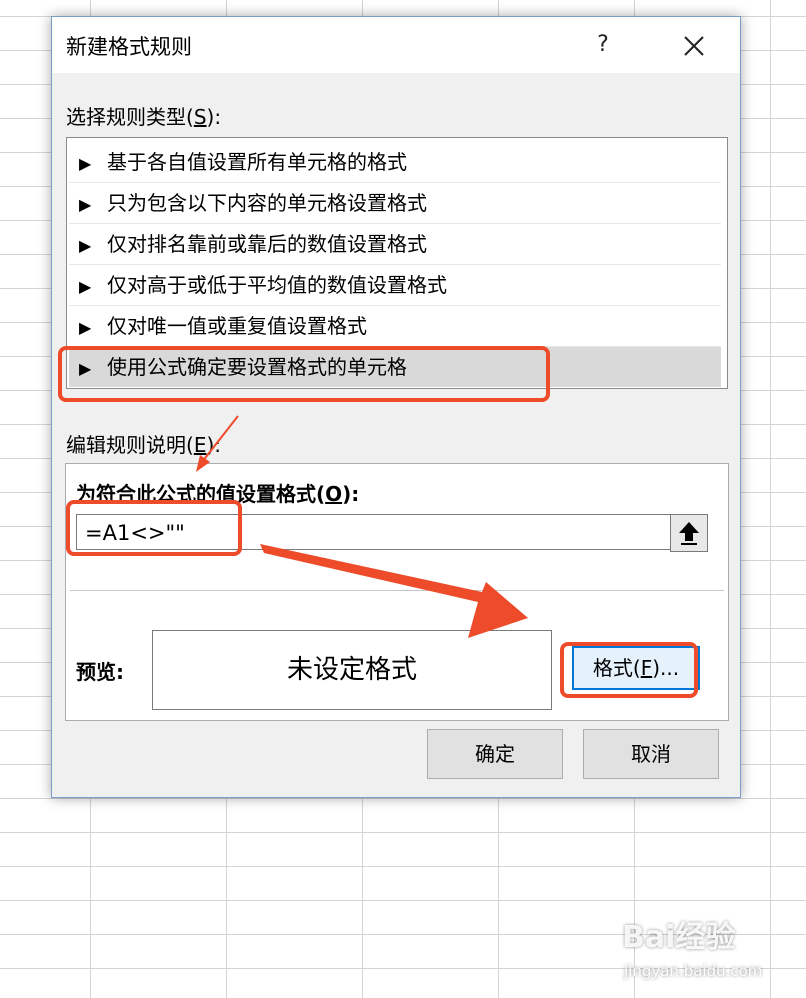 The height and width of the screenshot is (998, 806). I want to click on watermark-url: jingyan.baidu.com, so click(693, 971).